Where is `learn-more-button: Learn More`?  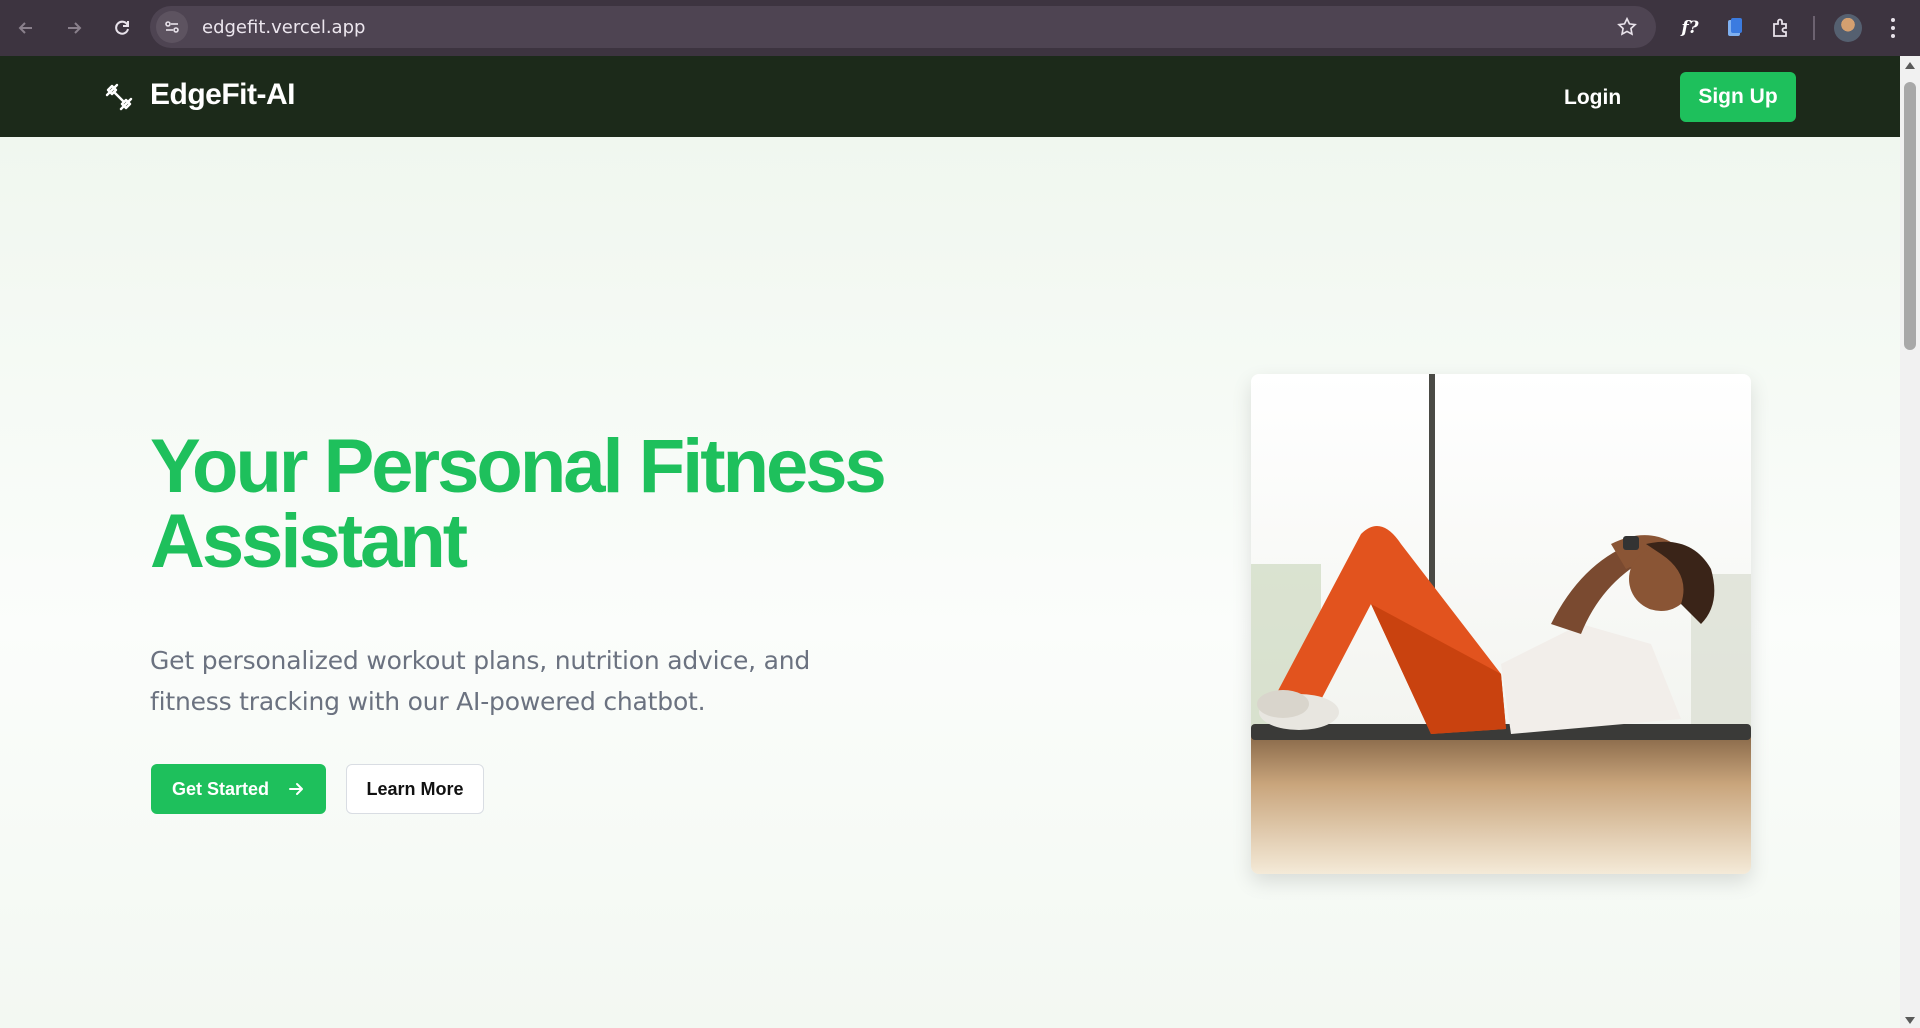
learn-more-button: Learn More is located at coordinates (415, 789).